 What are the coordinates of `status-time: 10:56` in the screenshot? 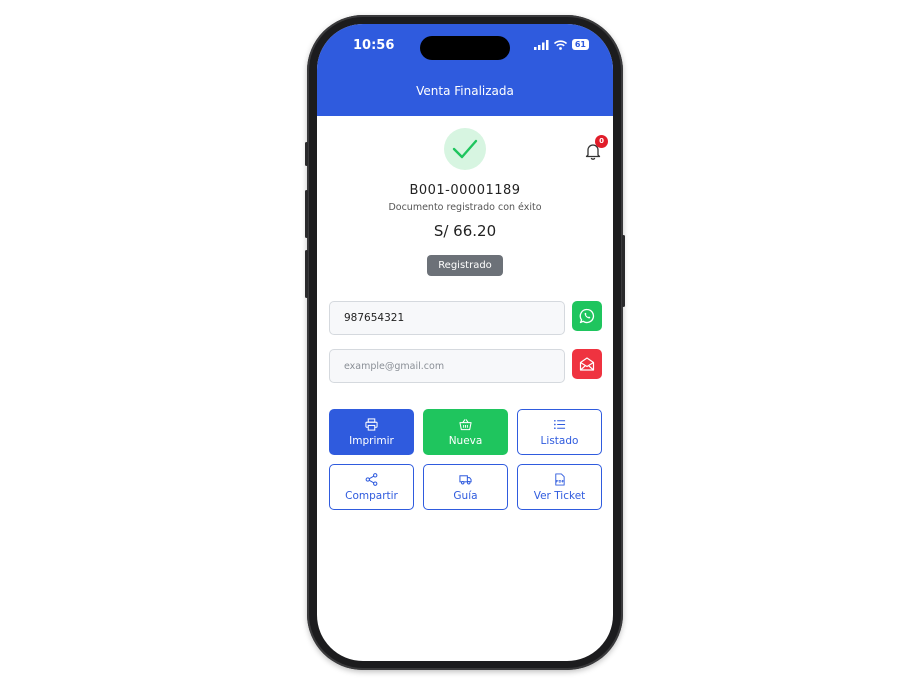 It's located at (374, 45).